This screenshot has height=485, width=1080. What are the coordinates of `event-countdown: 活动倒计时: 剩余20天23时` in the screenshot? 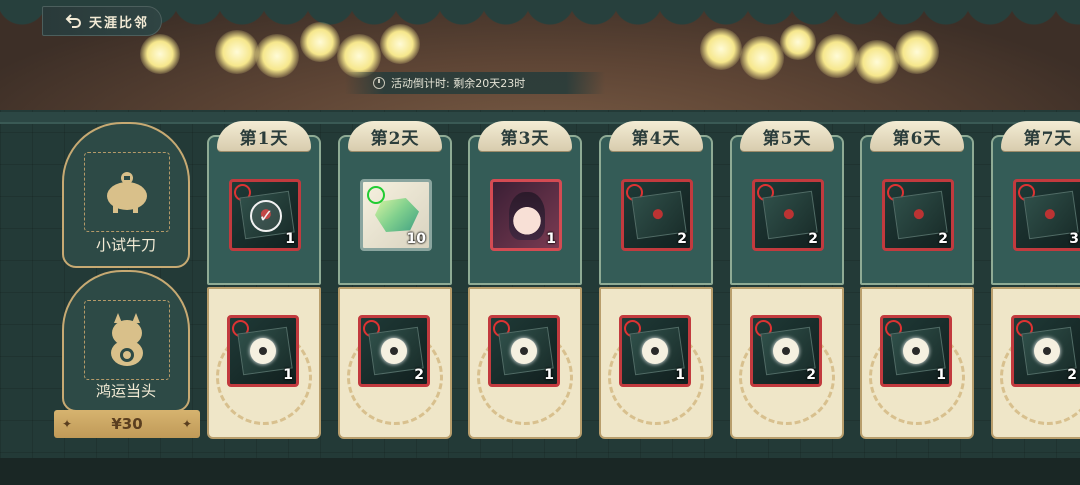 It's located at (475, 83).